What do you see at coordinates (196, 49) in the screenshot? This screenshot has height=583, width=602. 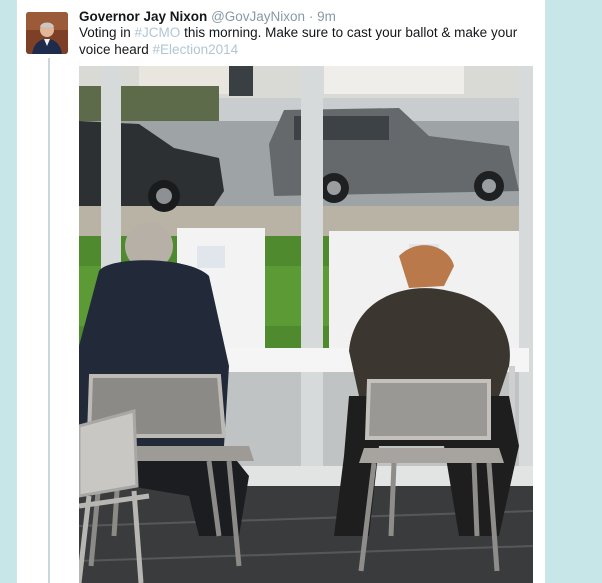 I see `hashtag-link-election2014: #Election2014` at bounding box center [196, 49].